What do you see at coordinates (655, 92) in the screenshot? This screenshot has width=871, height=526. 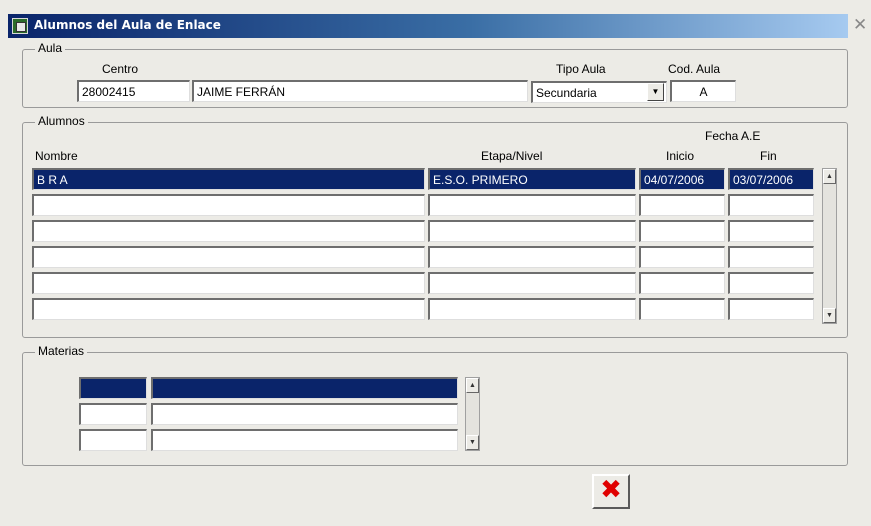 I see `tipo-aula-dropdown-icon: ▼` at bounding box center [655, 92].